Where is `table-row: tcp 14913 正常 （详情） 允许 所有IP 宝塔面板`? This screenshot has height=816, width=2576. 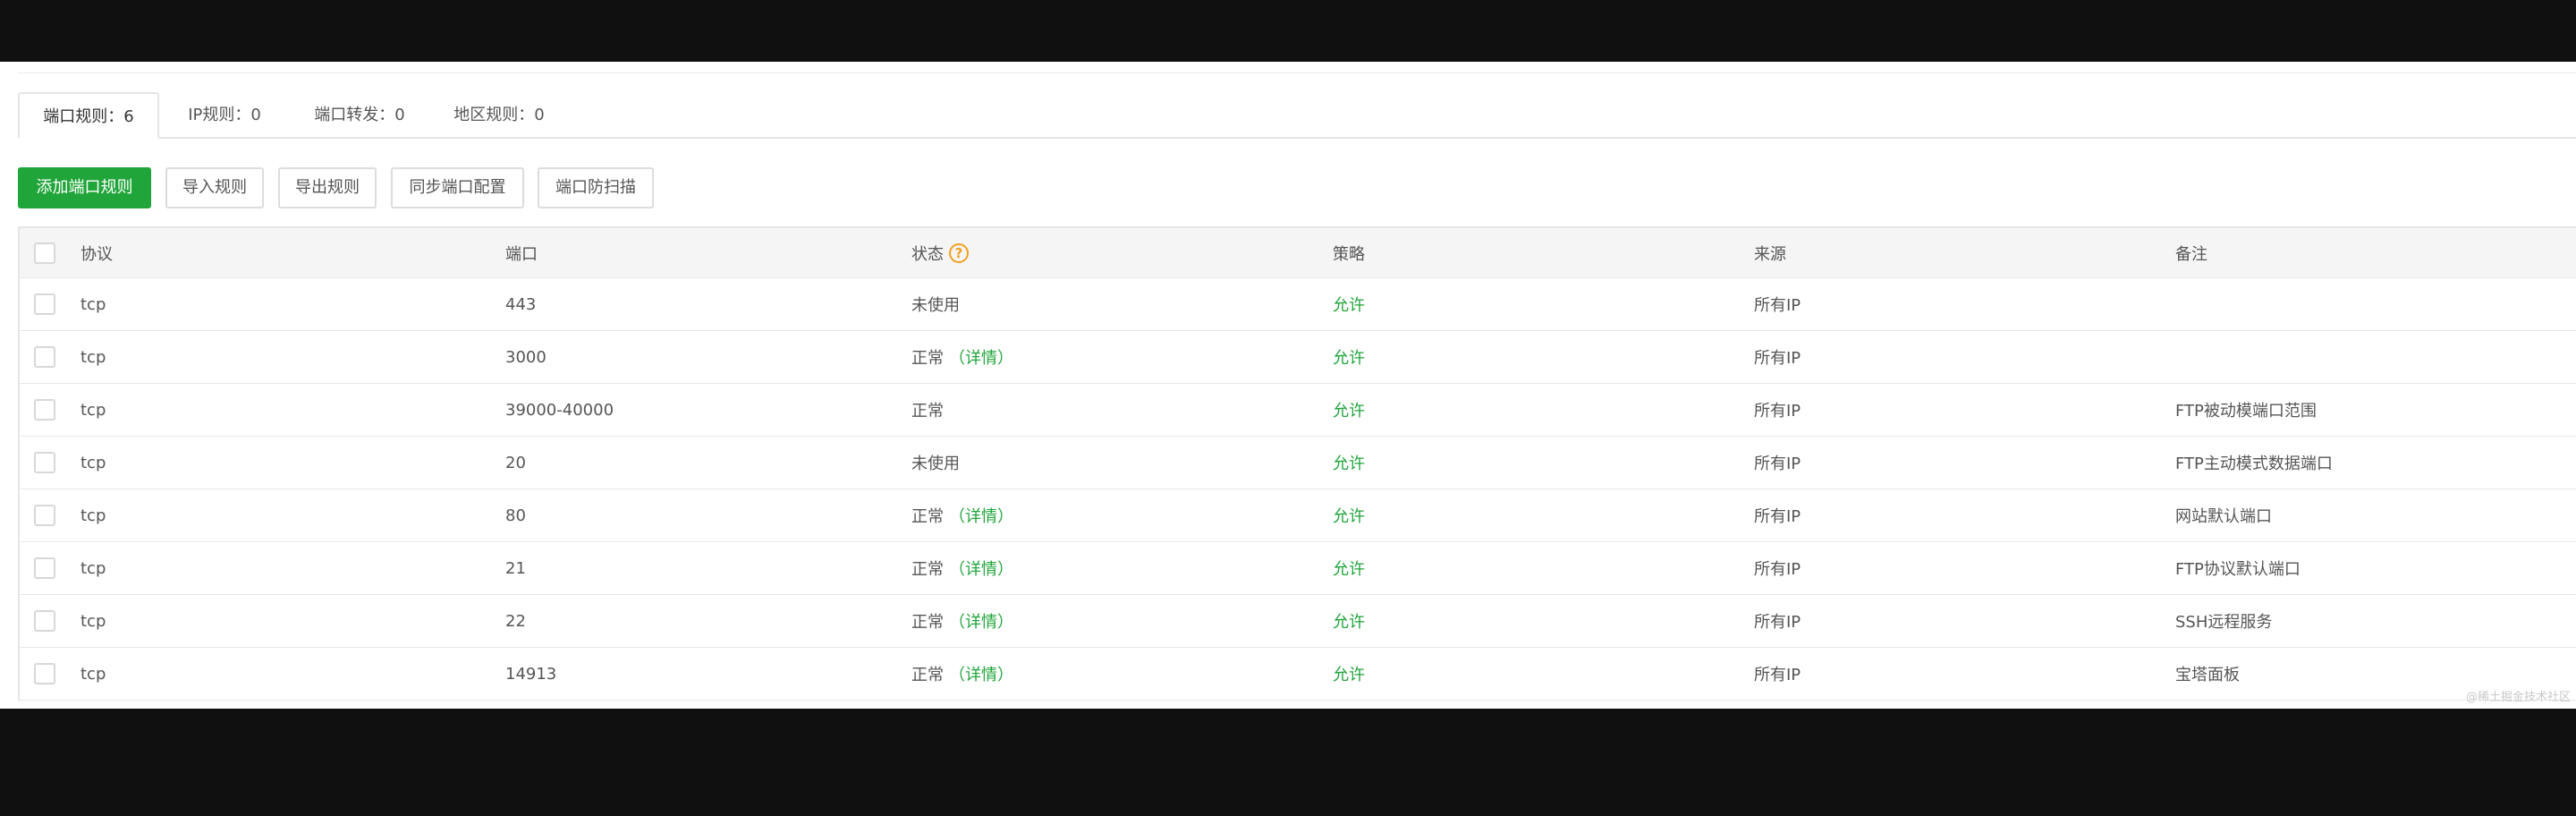
table-row: tcp 14913 正常 （详情） 允许 所有IP 宝塔面板 is located at coordinates (1298, 674).